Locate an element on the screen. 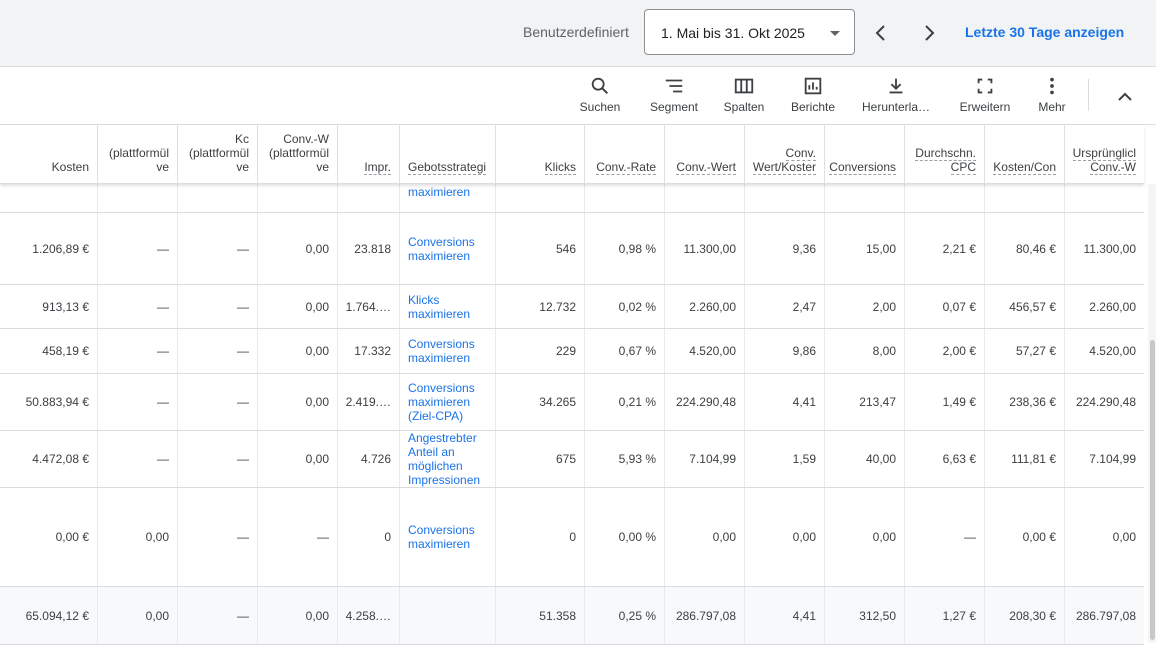 Image resolution: width=1156 pixels, height=645 pixels. header-urspr-conv-wert: Ursprünglicl Conv.-W is located at coordinates (1104, 154).